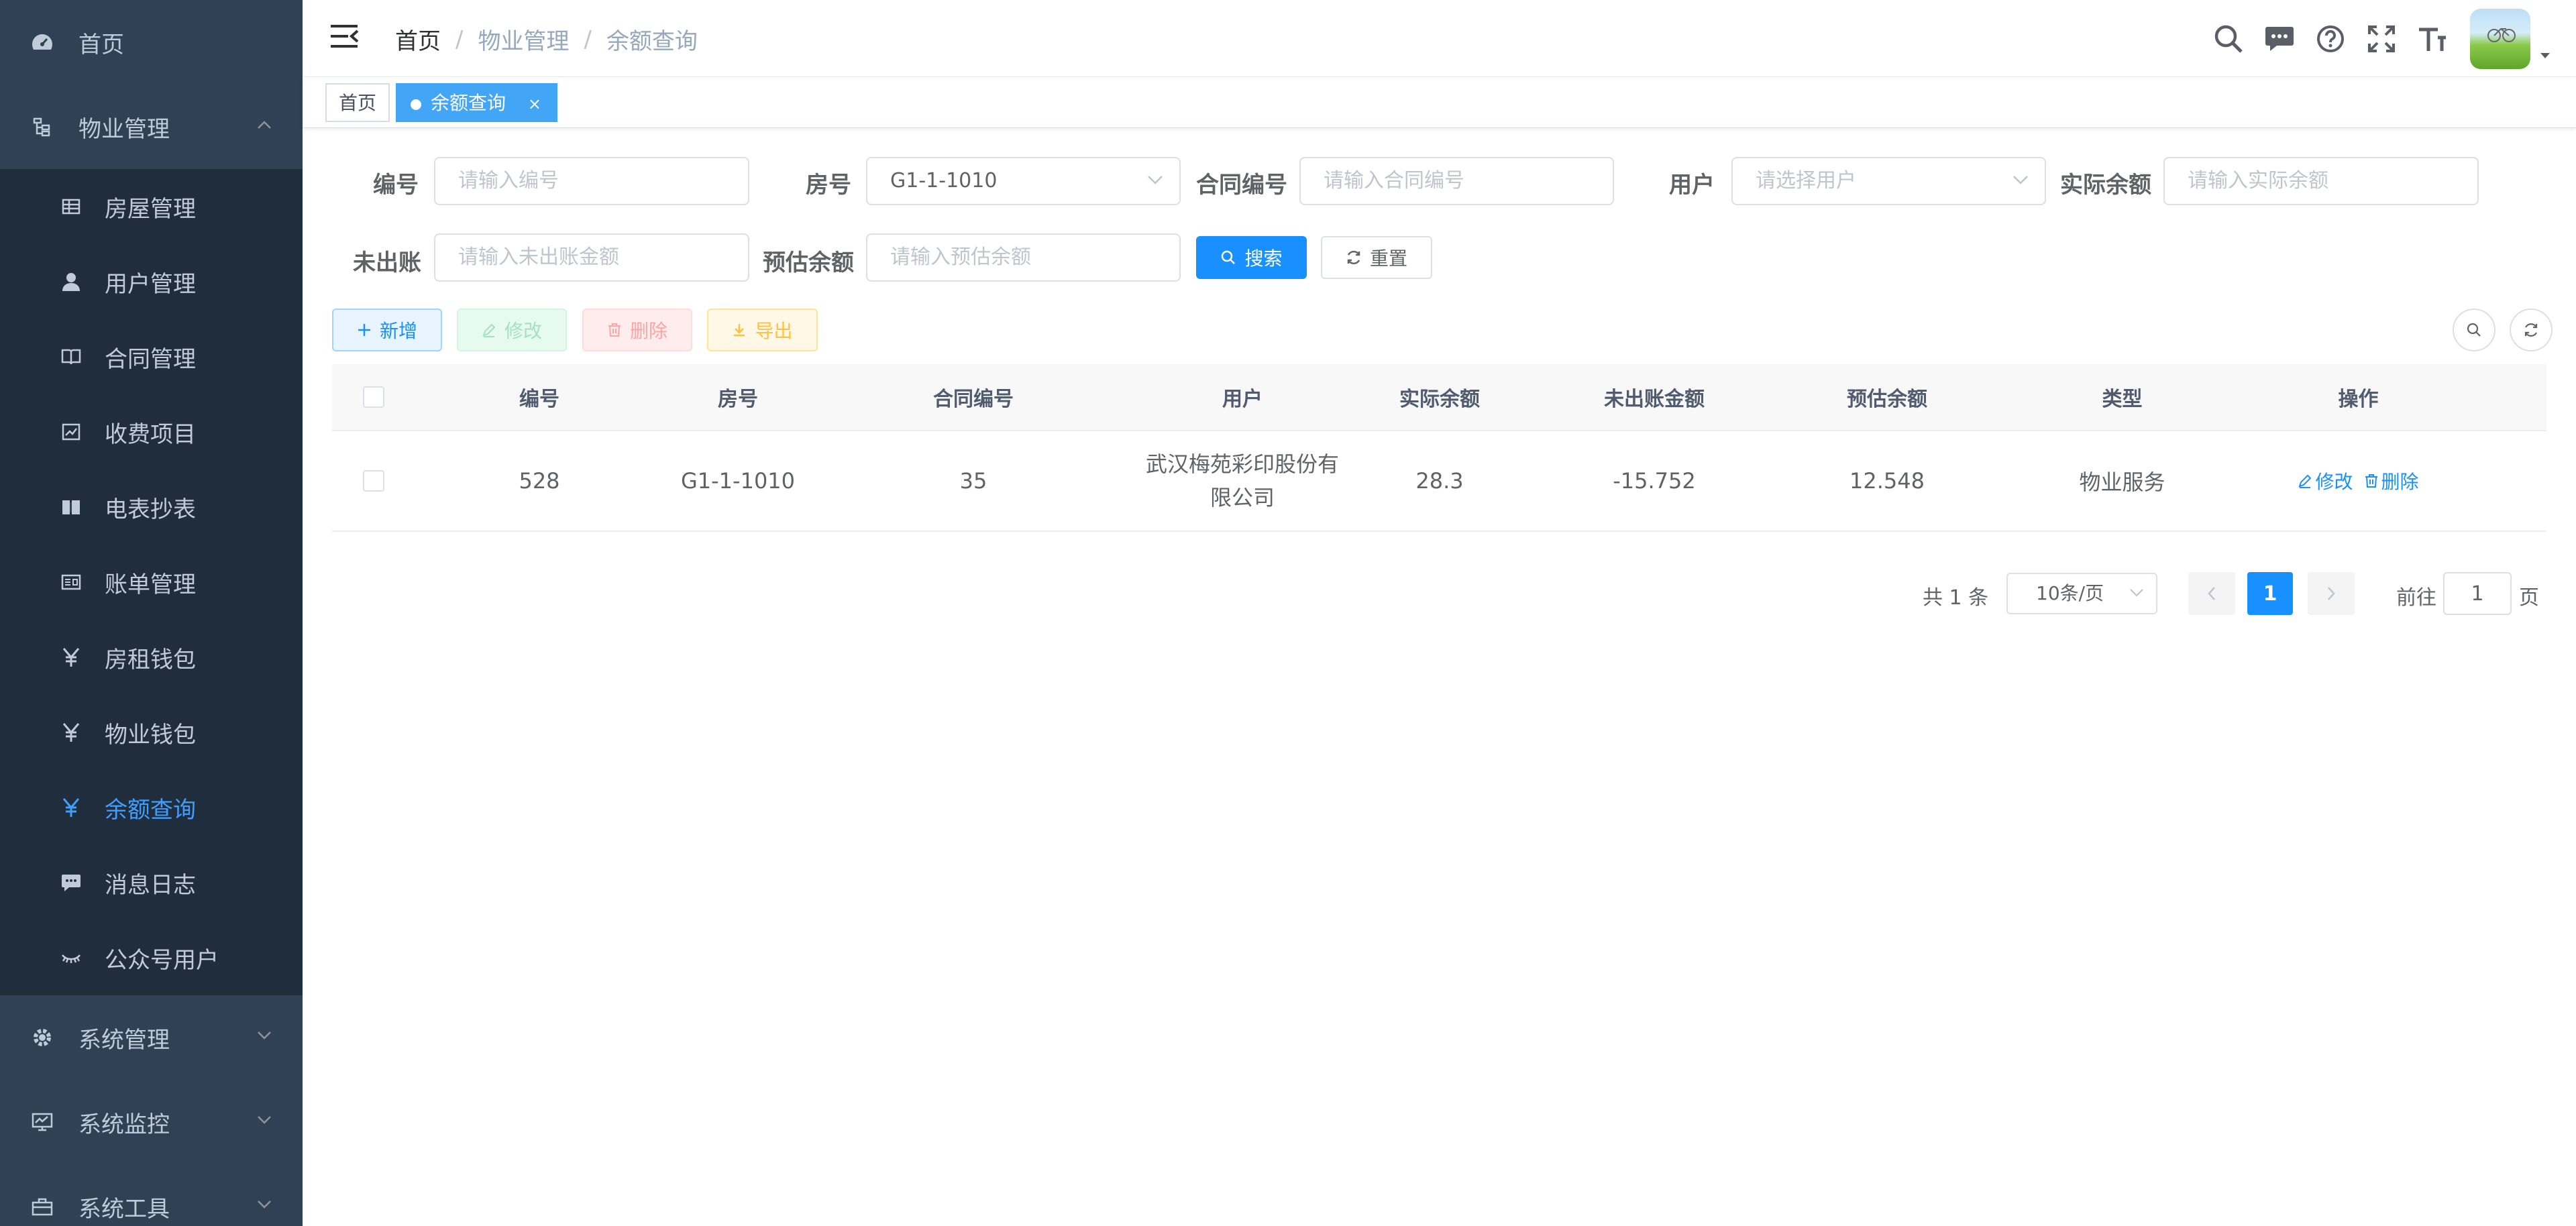  Describe the element at coordinates (2331, 593) in the screenshot. I see `next-page-button` at that location.